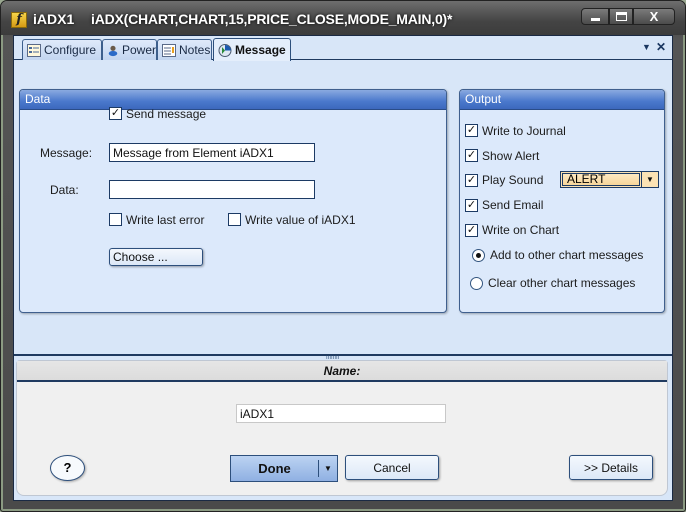  I want to click on done-dropdown-icon: ▼, so click(328, 468).